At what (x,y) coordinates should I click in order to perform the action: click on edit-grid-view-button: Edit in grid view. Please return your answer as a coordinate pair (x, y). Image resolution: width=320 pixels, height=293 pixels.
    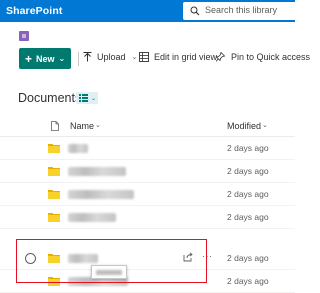
    Looking at the image, I should click on (178, 57).